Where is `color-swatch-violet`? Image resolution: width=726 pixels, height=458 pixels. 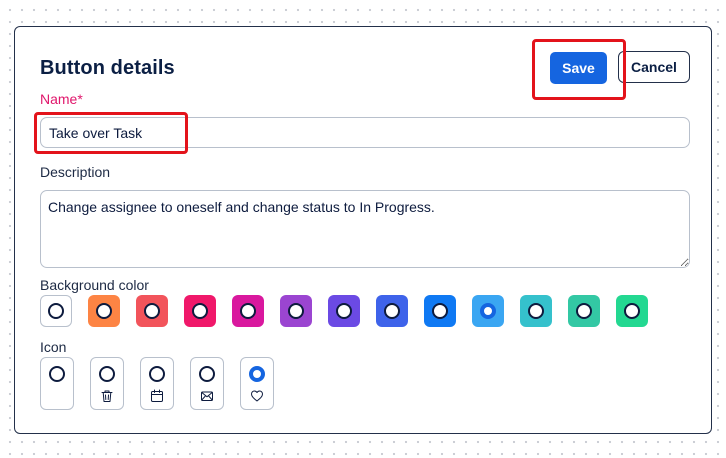
color-swatch-violet is located at coordinates (344, 311).